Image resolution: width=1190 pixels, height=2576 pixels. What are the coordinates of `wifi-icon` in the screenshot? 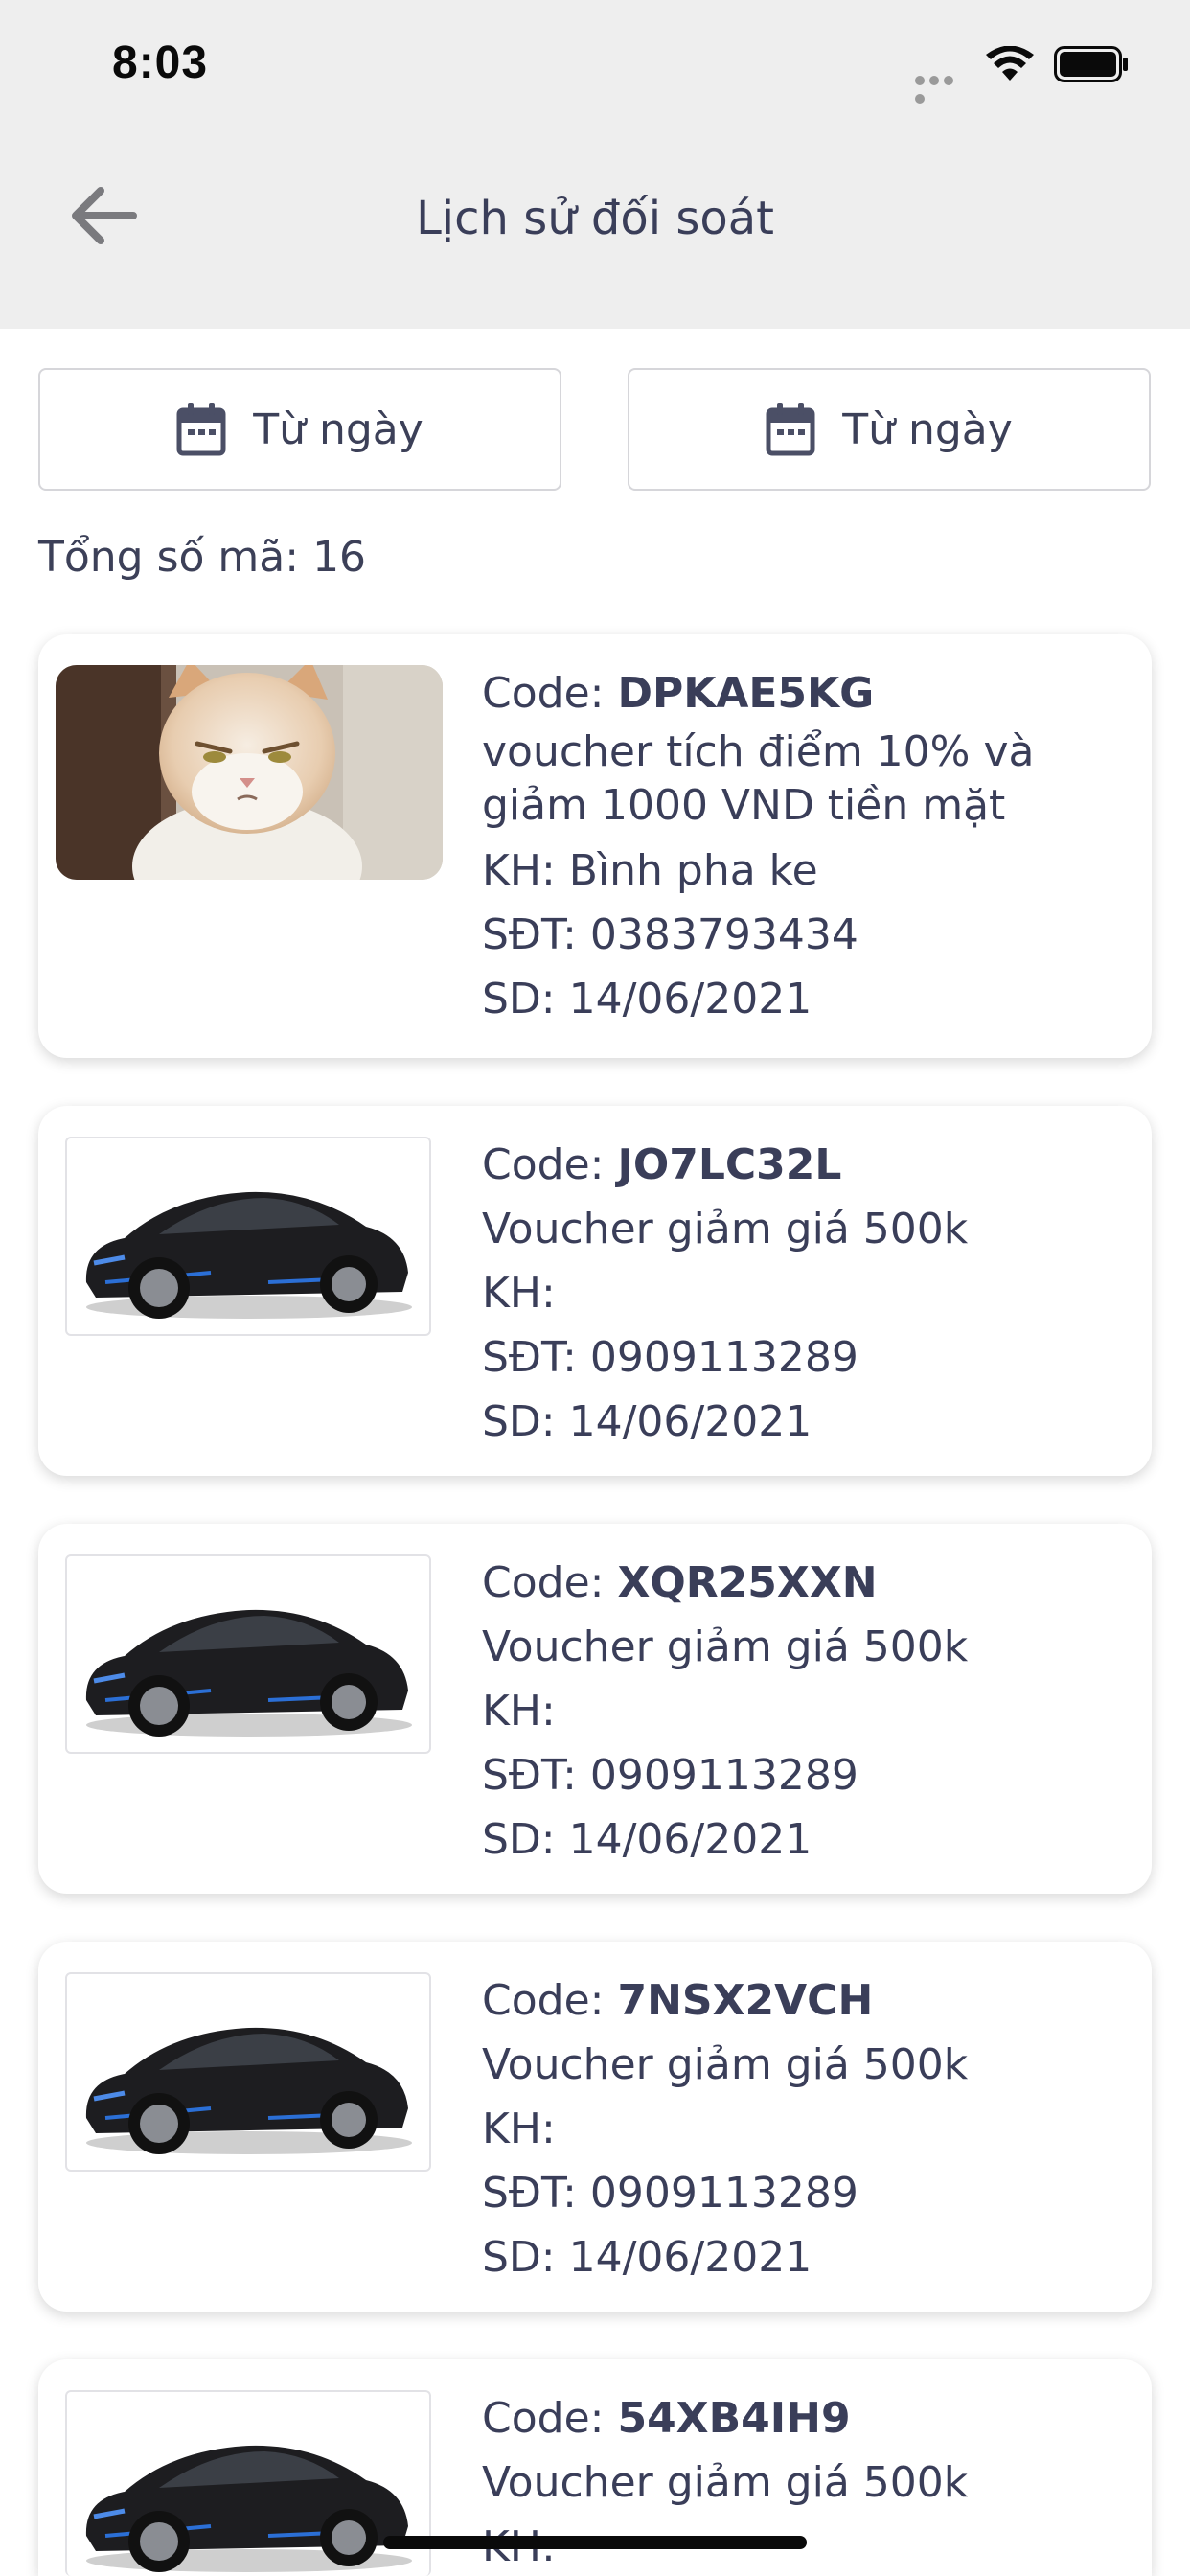 It's located at (1010, 63).